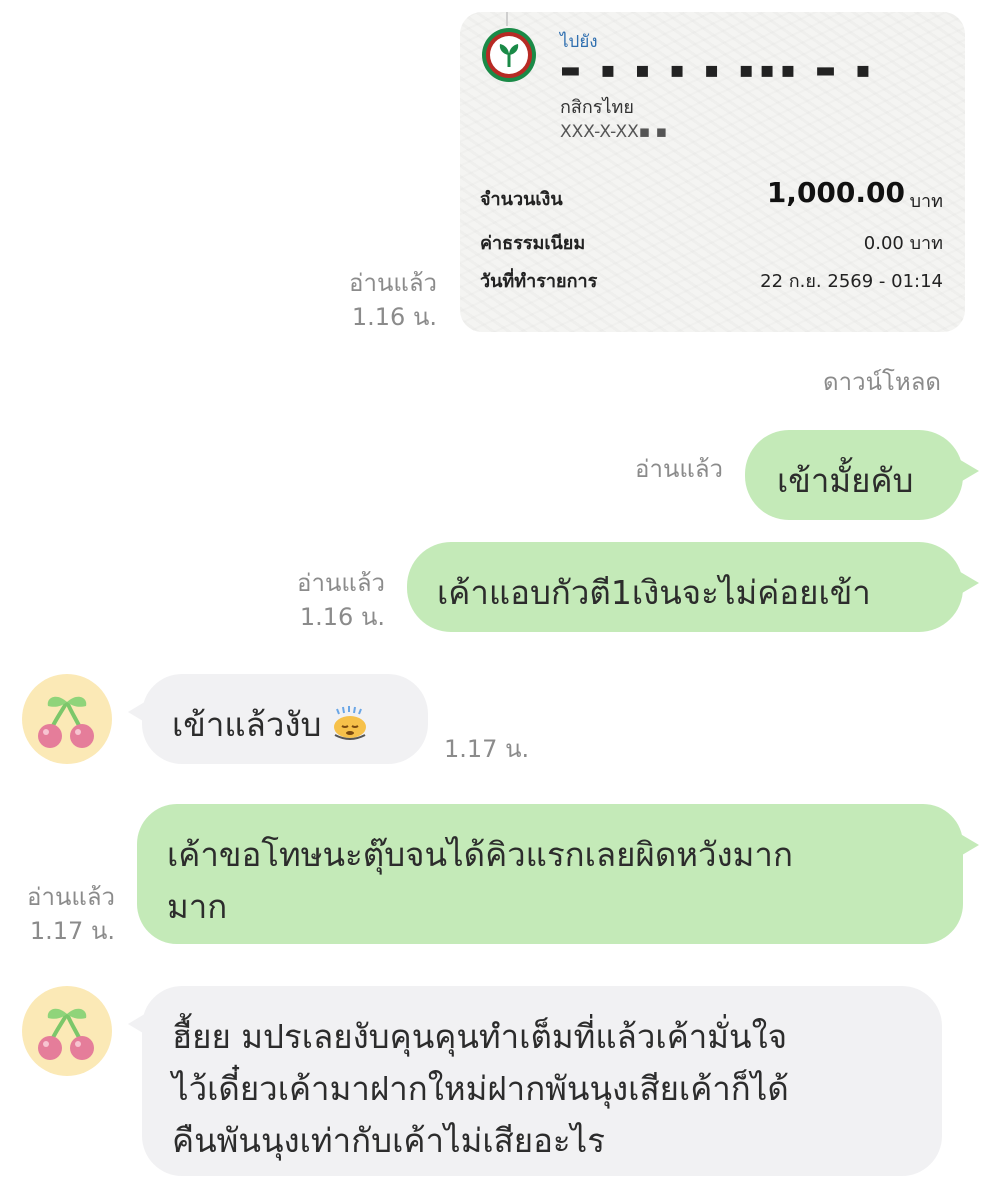 This screenshot has height=1200, width=985. What do you see at coordinates (614, 132) in the screenshot?
I see `receipt-account-number: XXX-X-XX▪ ▪` at bounding box center [614, 132].